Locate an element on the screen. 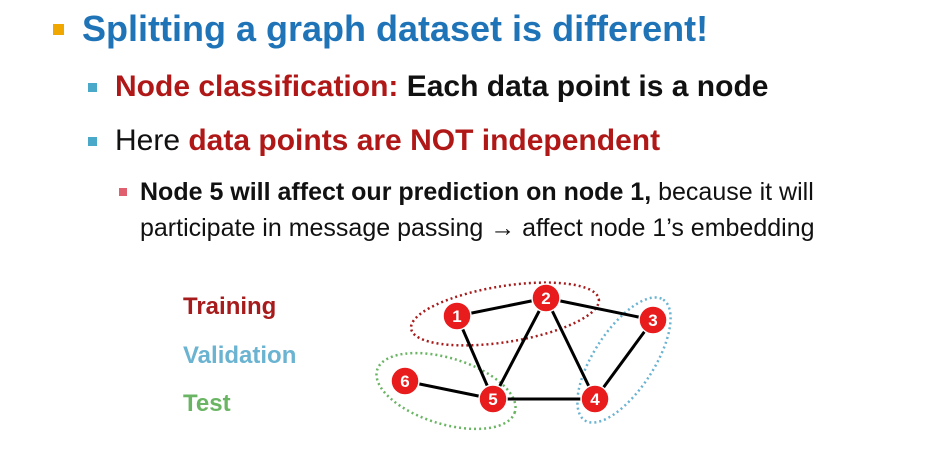  training-split-ellipse is located at coordinates (505, 314).